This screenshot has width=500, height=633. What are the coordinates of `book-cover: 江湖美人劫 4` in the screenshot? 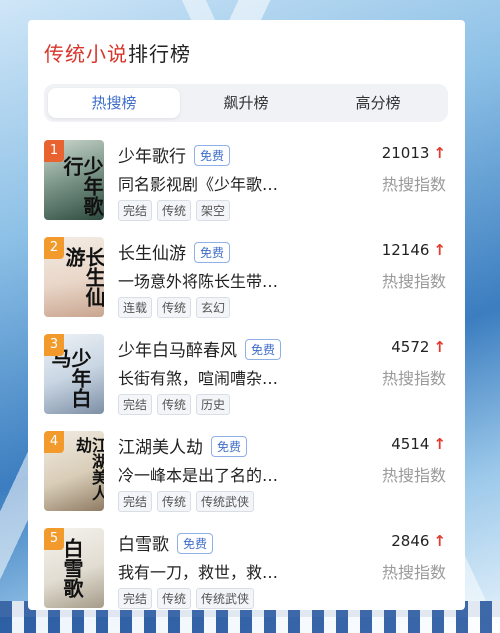 It's located at (74, 471).